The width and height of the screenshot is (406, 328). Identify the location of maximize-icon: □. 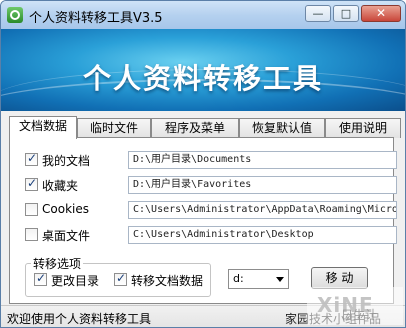
(346, 13).